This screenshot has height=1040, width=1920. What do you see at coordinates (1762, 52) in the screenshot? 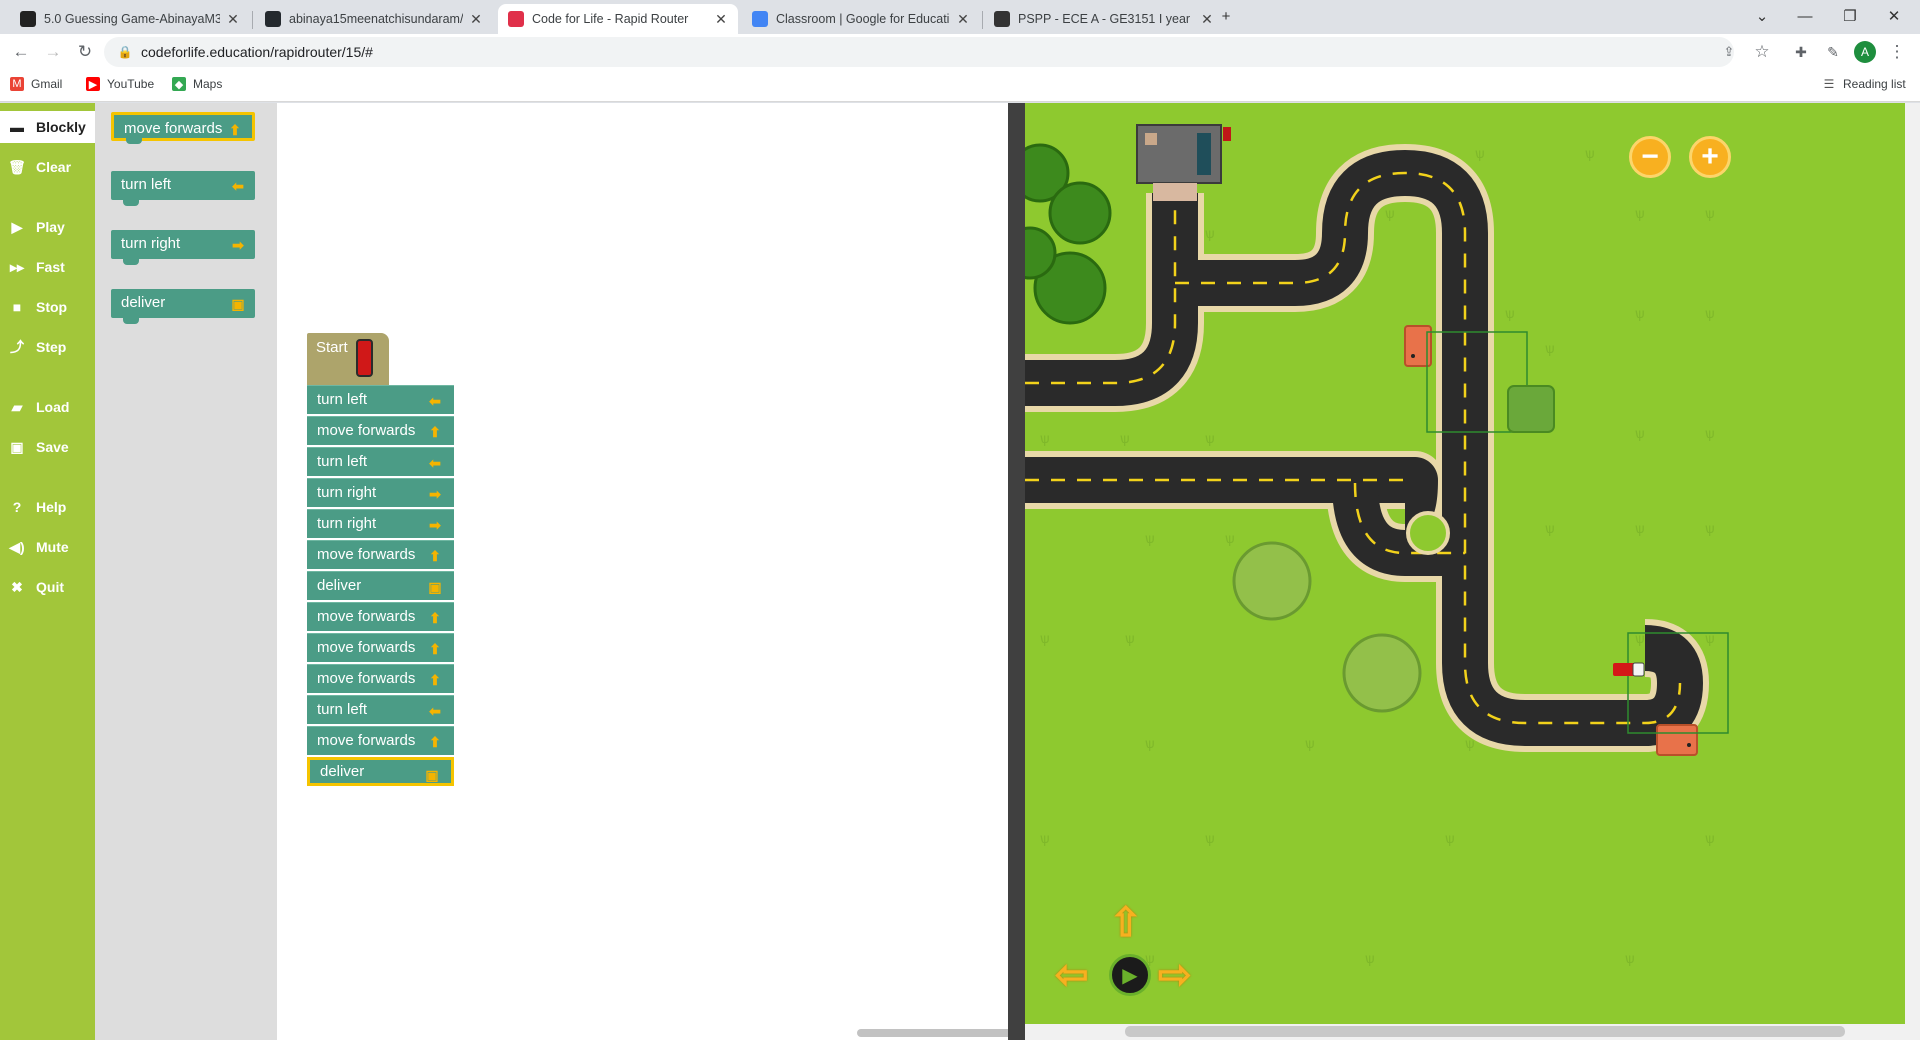
I see `bookmark-star-icon: ☆` at bounding box center [1762, 52].